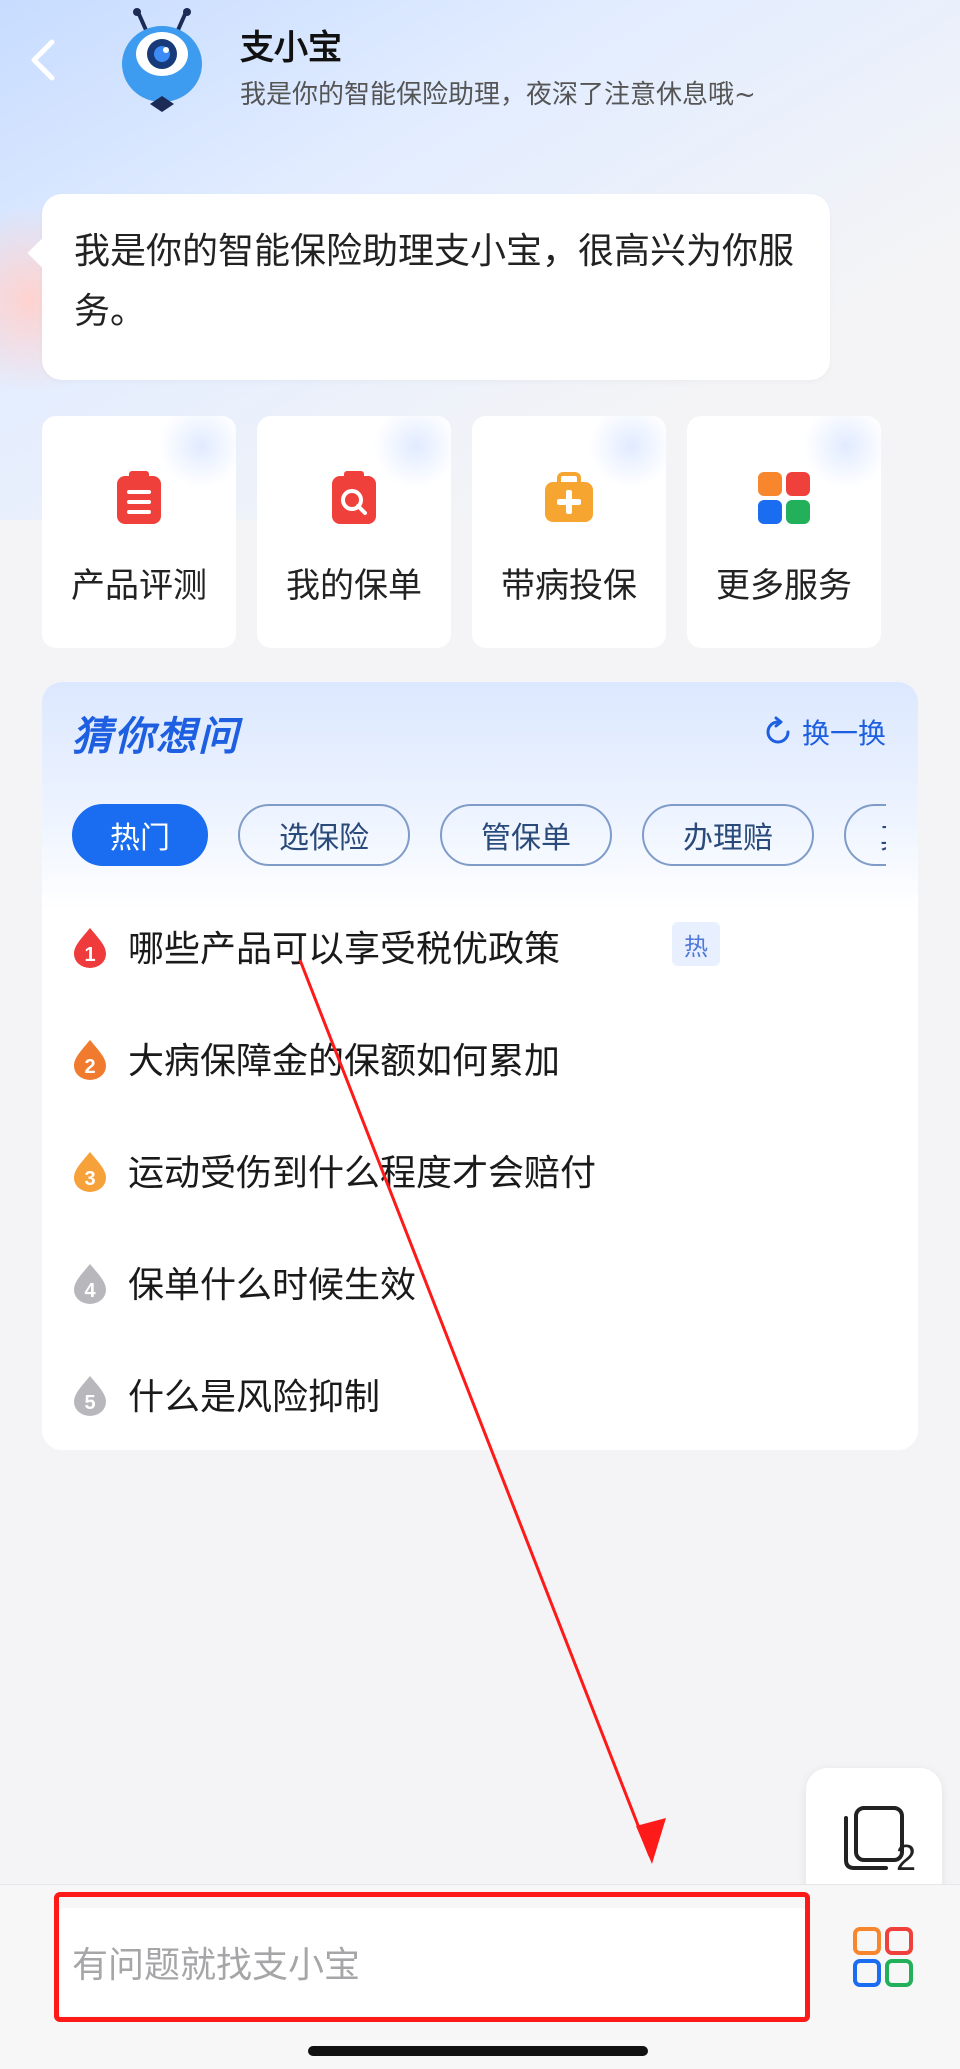 The height and width of the screenshot is (2069, 960). What do you see at coordinates (139, 497) in the screenshot?
I see `clipboard-list-icon` at bounding box center [139, 497].